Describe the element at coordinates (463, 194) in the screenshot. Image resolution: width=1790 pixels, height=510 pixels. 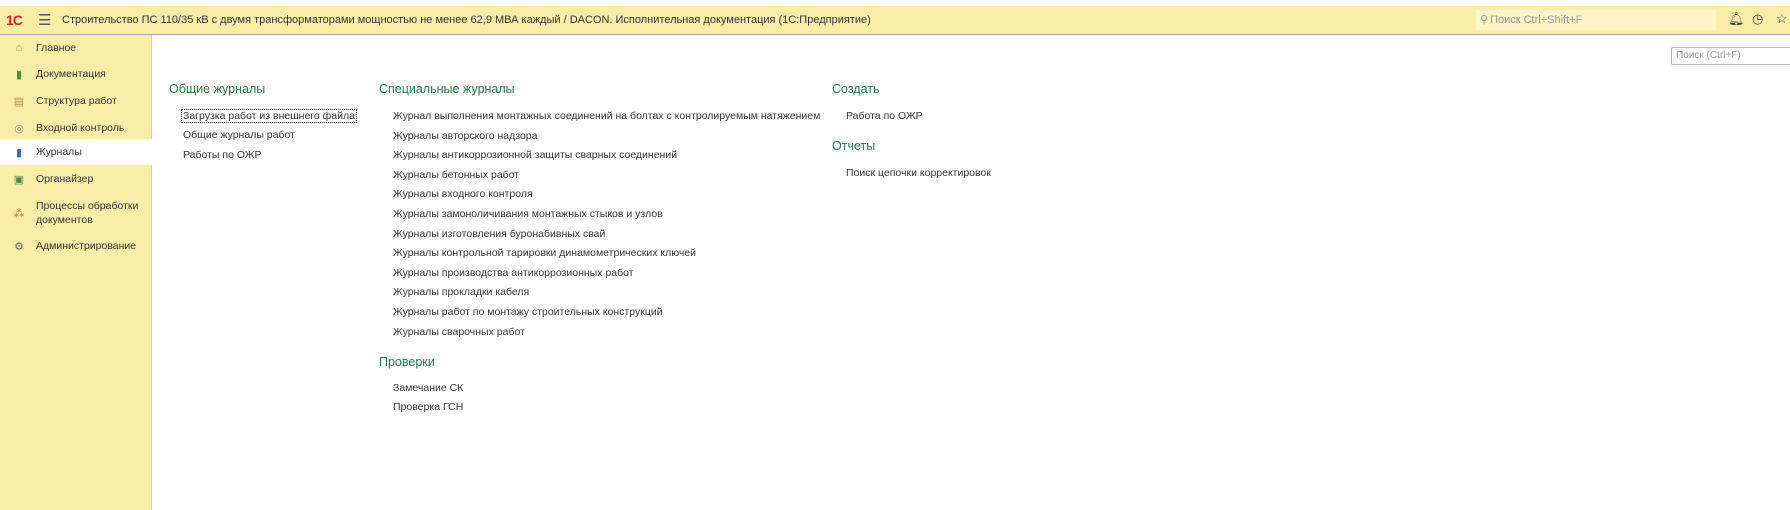
I see `link-special-journal: Журналы входного контроля` at that location.